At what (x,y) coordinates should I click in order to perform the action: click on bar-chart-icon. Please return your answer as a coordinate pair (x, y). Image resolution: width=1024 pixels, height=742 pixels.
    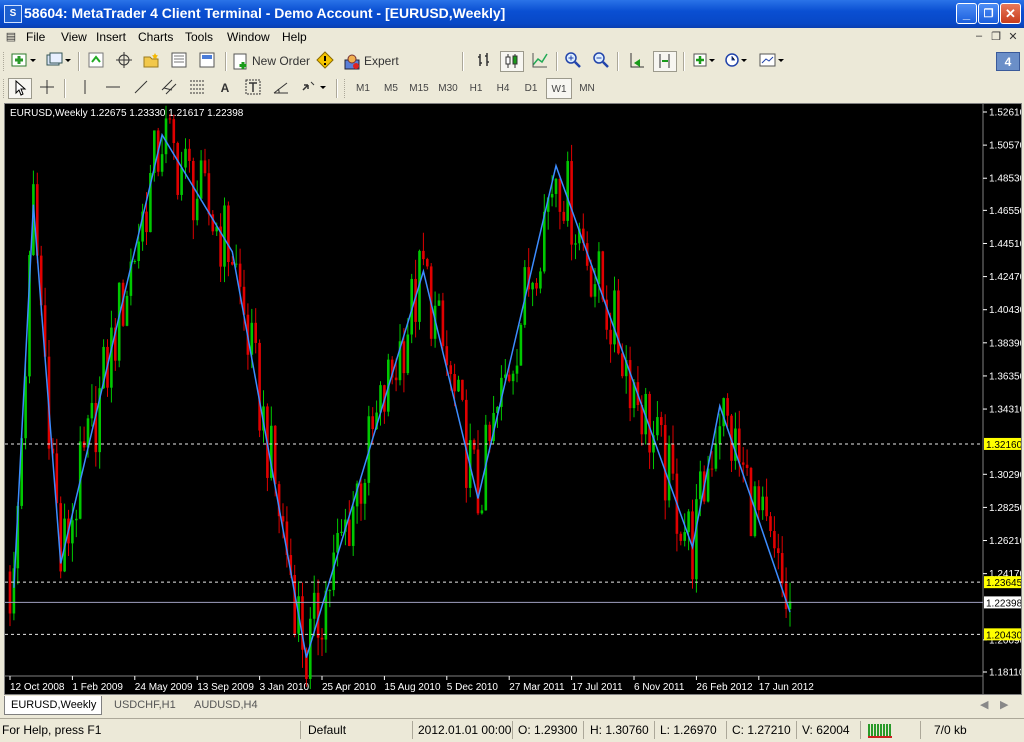
    Looking at the image, I should click on (484, 61).